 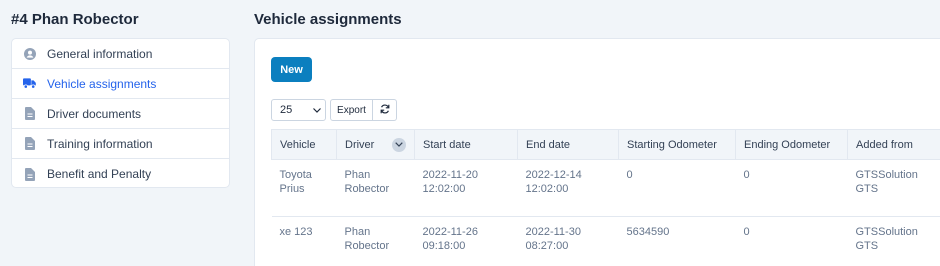 I want to click on column-header-driver: Driver, so click(x=375, y=144).